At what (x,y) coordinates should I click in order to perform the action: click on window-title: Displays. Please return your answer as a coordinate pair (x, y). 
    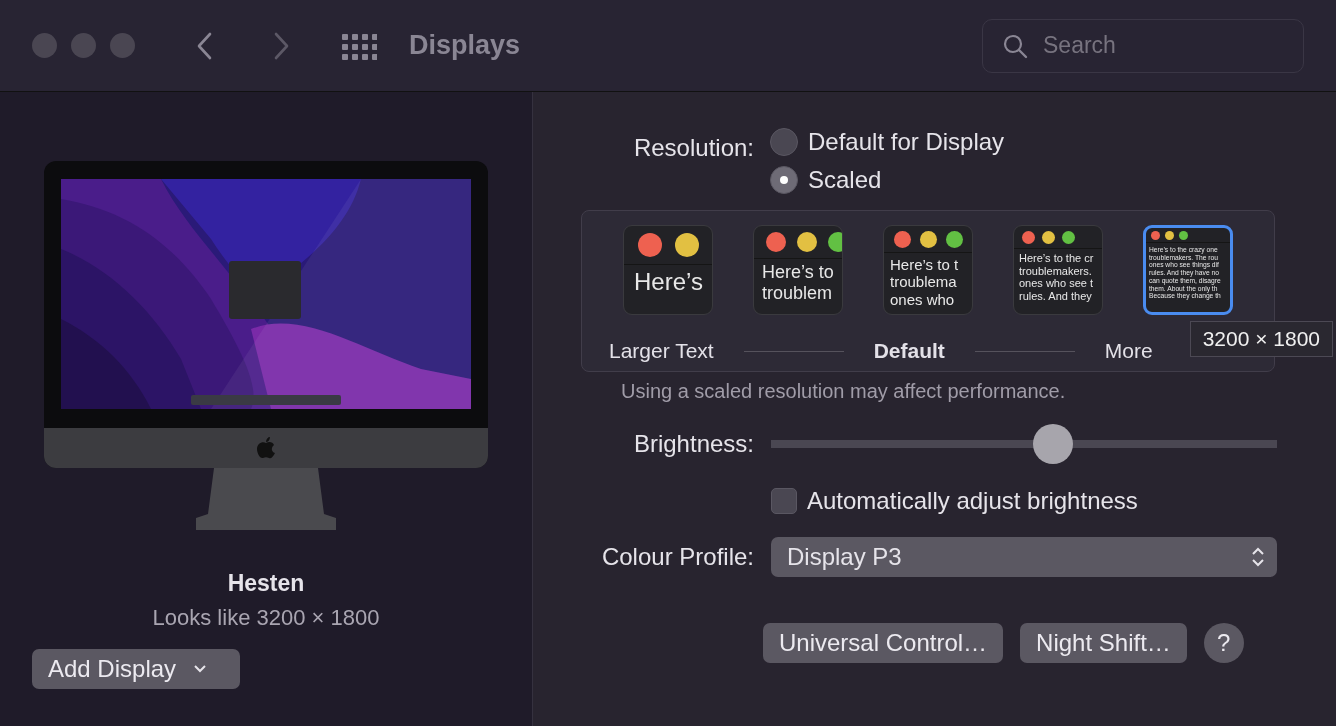
    Looking at the image, I should click on (465, 45).